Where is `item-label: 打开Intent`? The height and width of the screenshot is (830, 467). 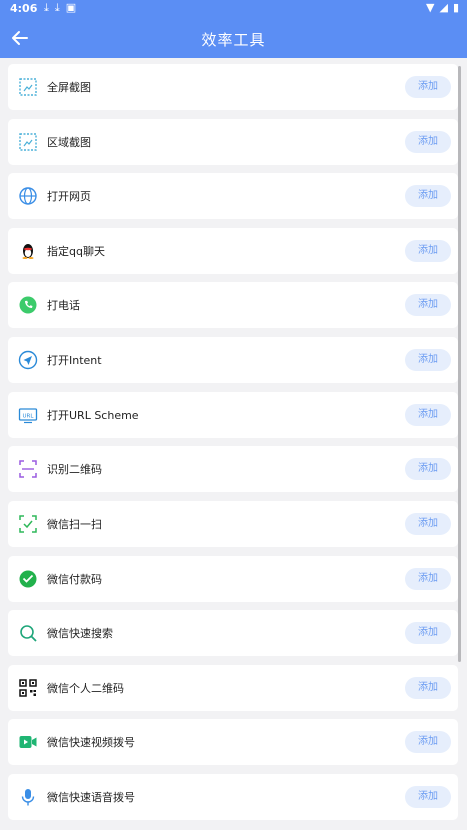
item-label: 打开Intent is located at coordinates (74, 360).